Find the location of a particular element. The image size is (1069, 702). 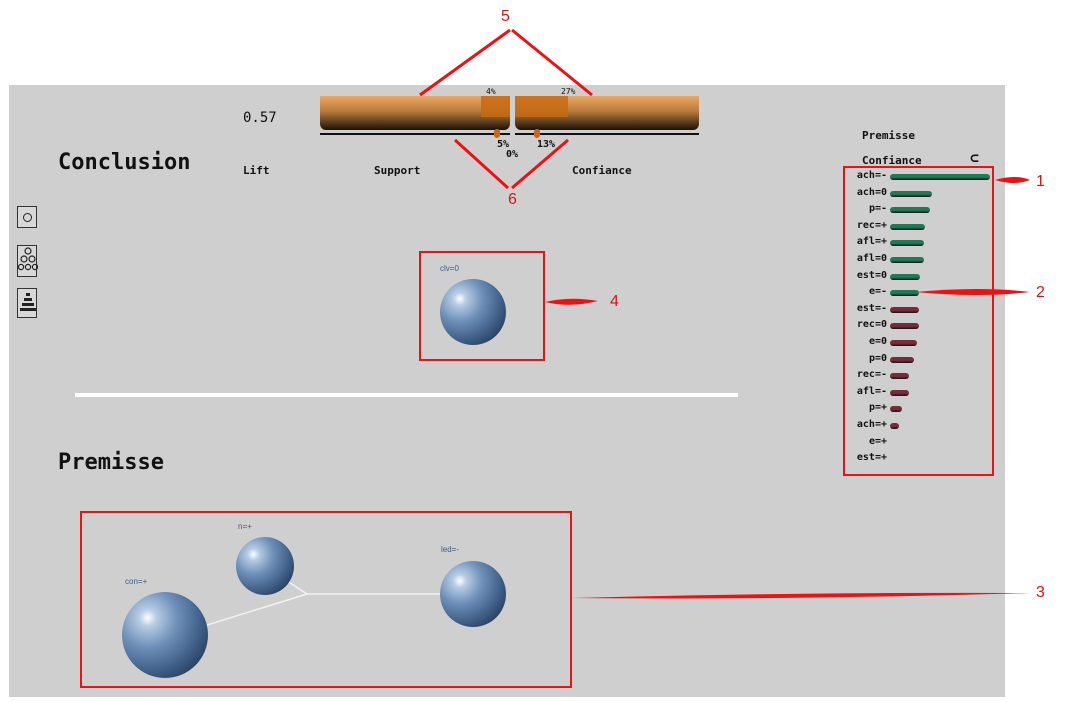

confiance-label: Confiance is located at coordinates (602, 170).